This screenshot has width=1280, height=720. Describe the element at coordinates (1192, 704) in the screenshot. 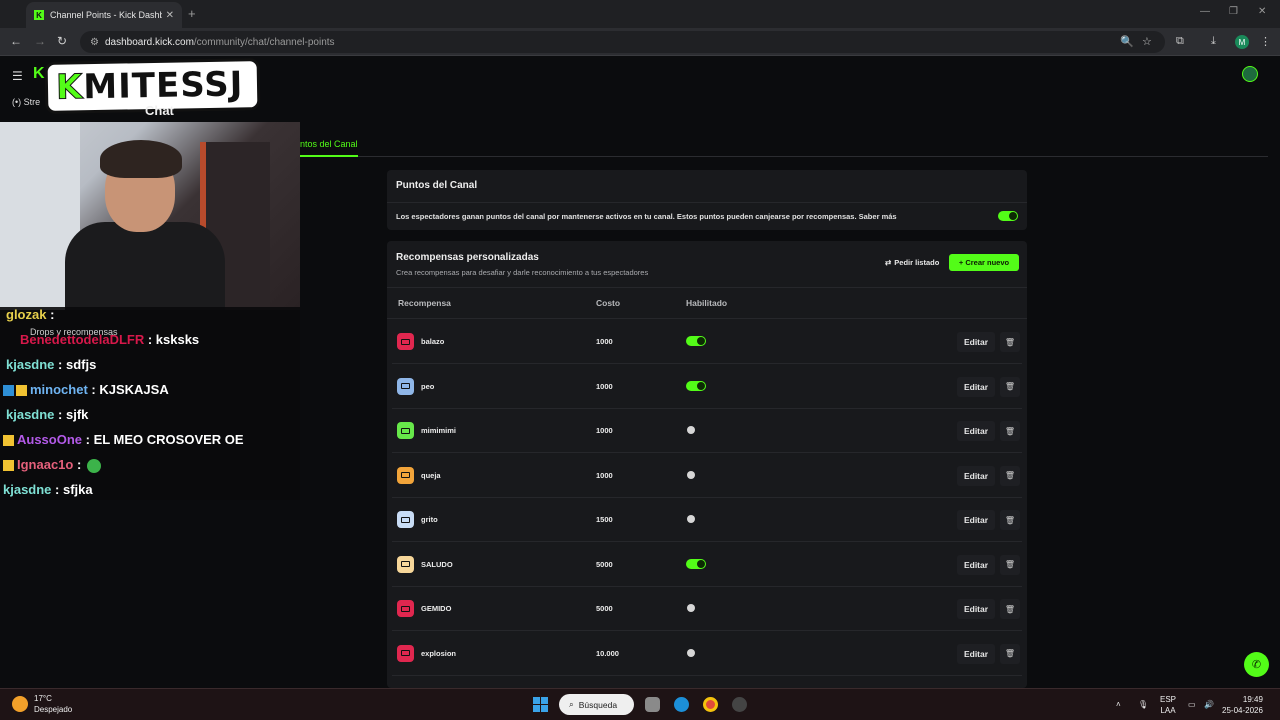

I see `network-icon: ▭` at that location.